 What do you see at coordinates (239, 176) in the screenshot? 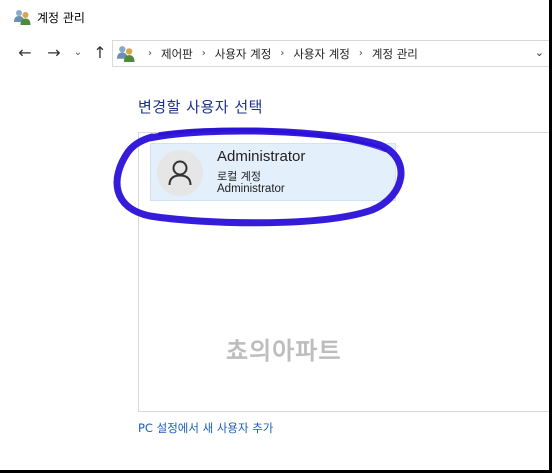
I see `account-type: 로컬 계정` at bounding box center [239, 176].